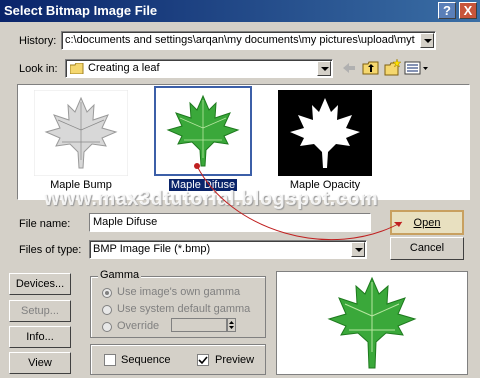  I want to click on gamma-override-radio, so click(107, 327).